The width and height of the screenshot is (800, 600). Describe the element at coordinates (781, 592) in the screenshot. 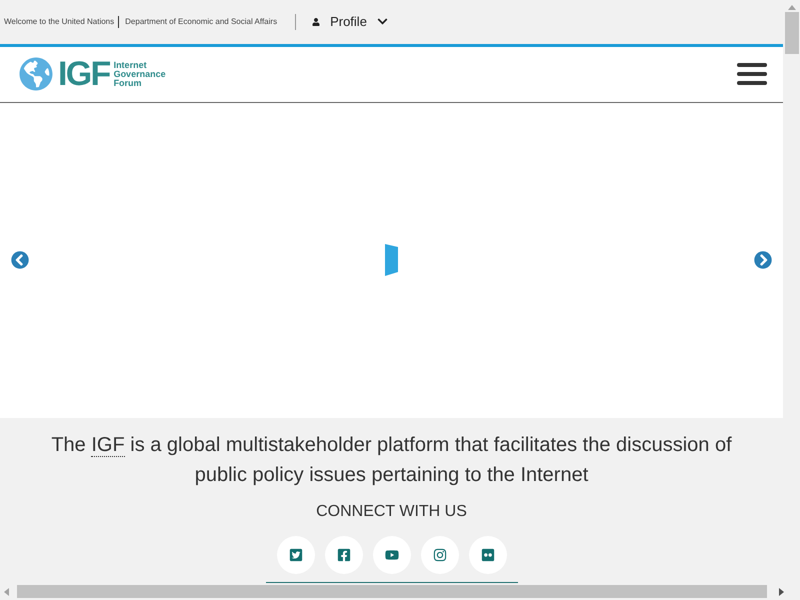

I see `scroll-right-icon` at that location.